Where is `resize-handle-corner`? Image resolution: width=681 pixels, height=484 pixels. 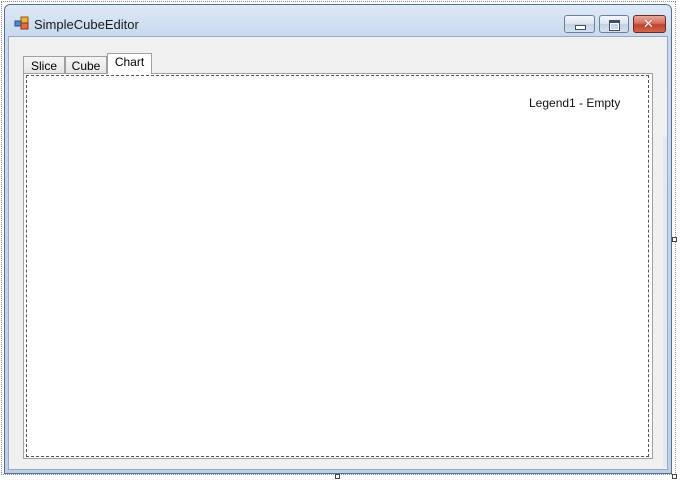
resize-handle-corner is located at coordinates (674, 476).